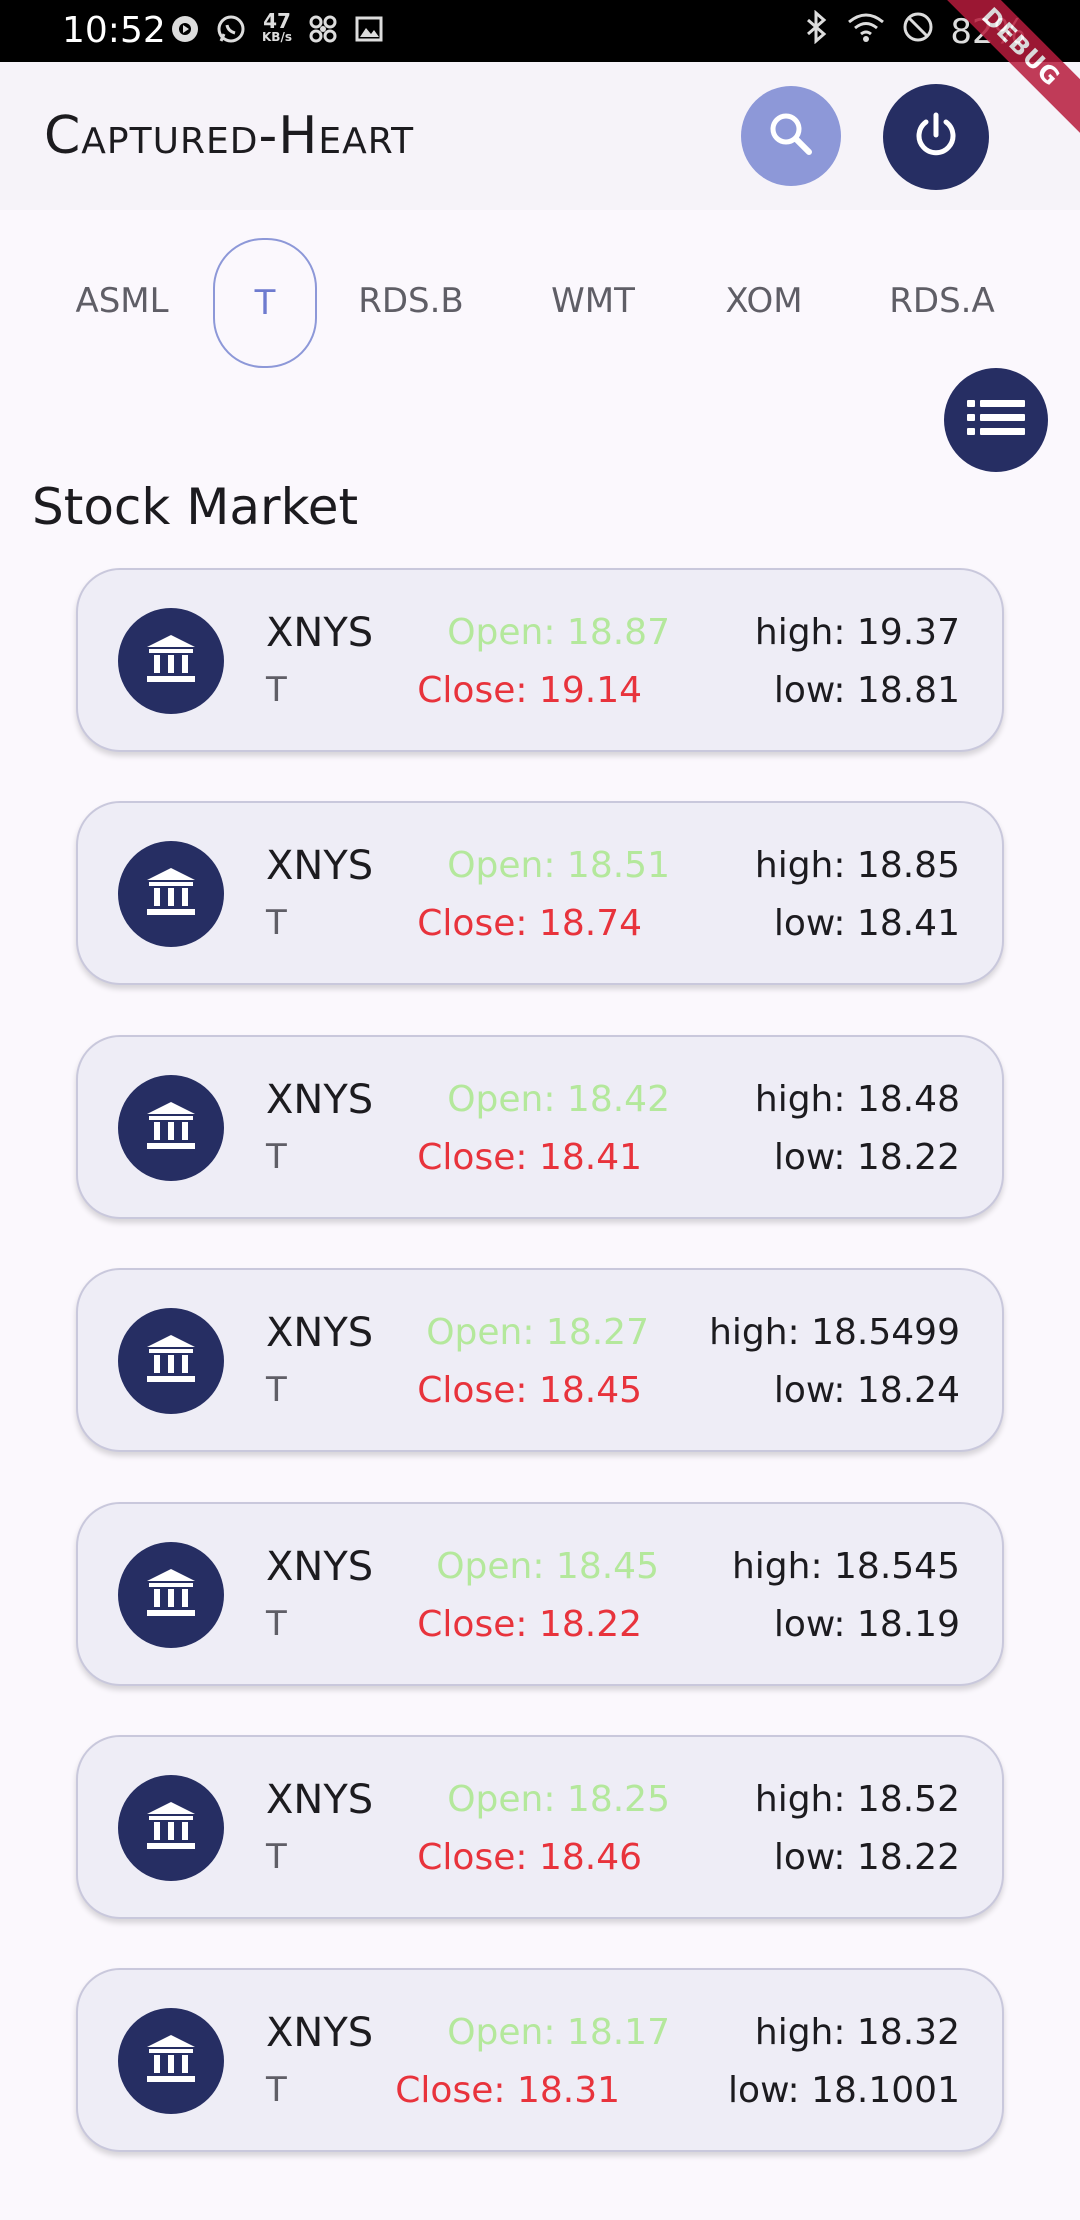 Image resolution: width=1080 pixels, height=2220 pixels. I want to click on stock-close: Close: 18.31, so click(507, 2090).